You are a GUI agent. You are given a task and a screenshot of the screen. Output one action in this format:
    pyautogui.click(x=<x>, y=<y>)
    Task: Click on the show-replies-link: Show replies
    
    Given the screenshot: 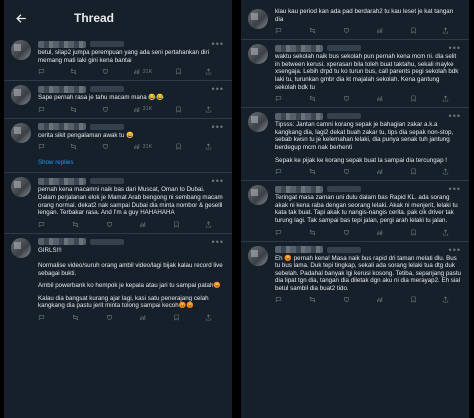 What is the action you would take?
    pyautogui.click(x=118, y=164)
    